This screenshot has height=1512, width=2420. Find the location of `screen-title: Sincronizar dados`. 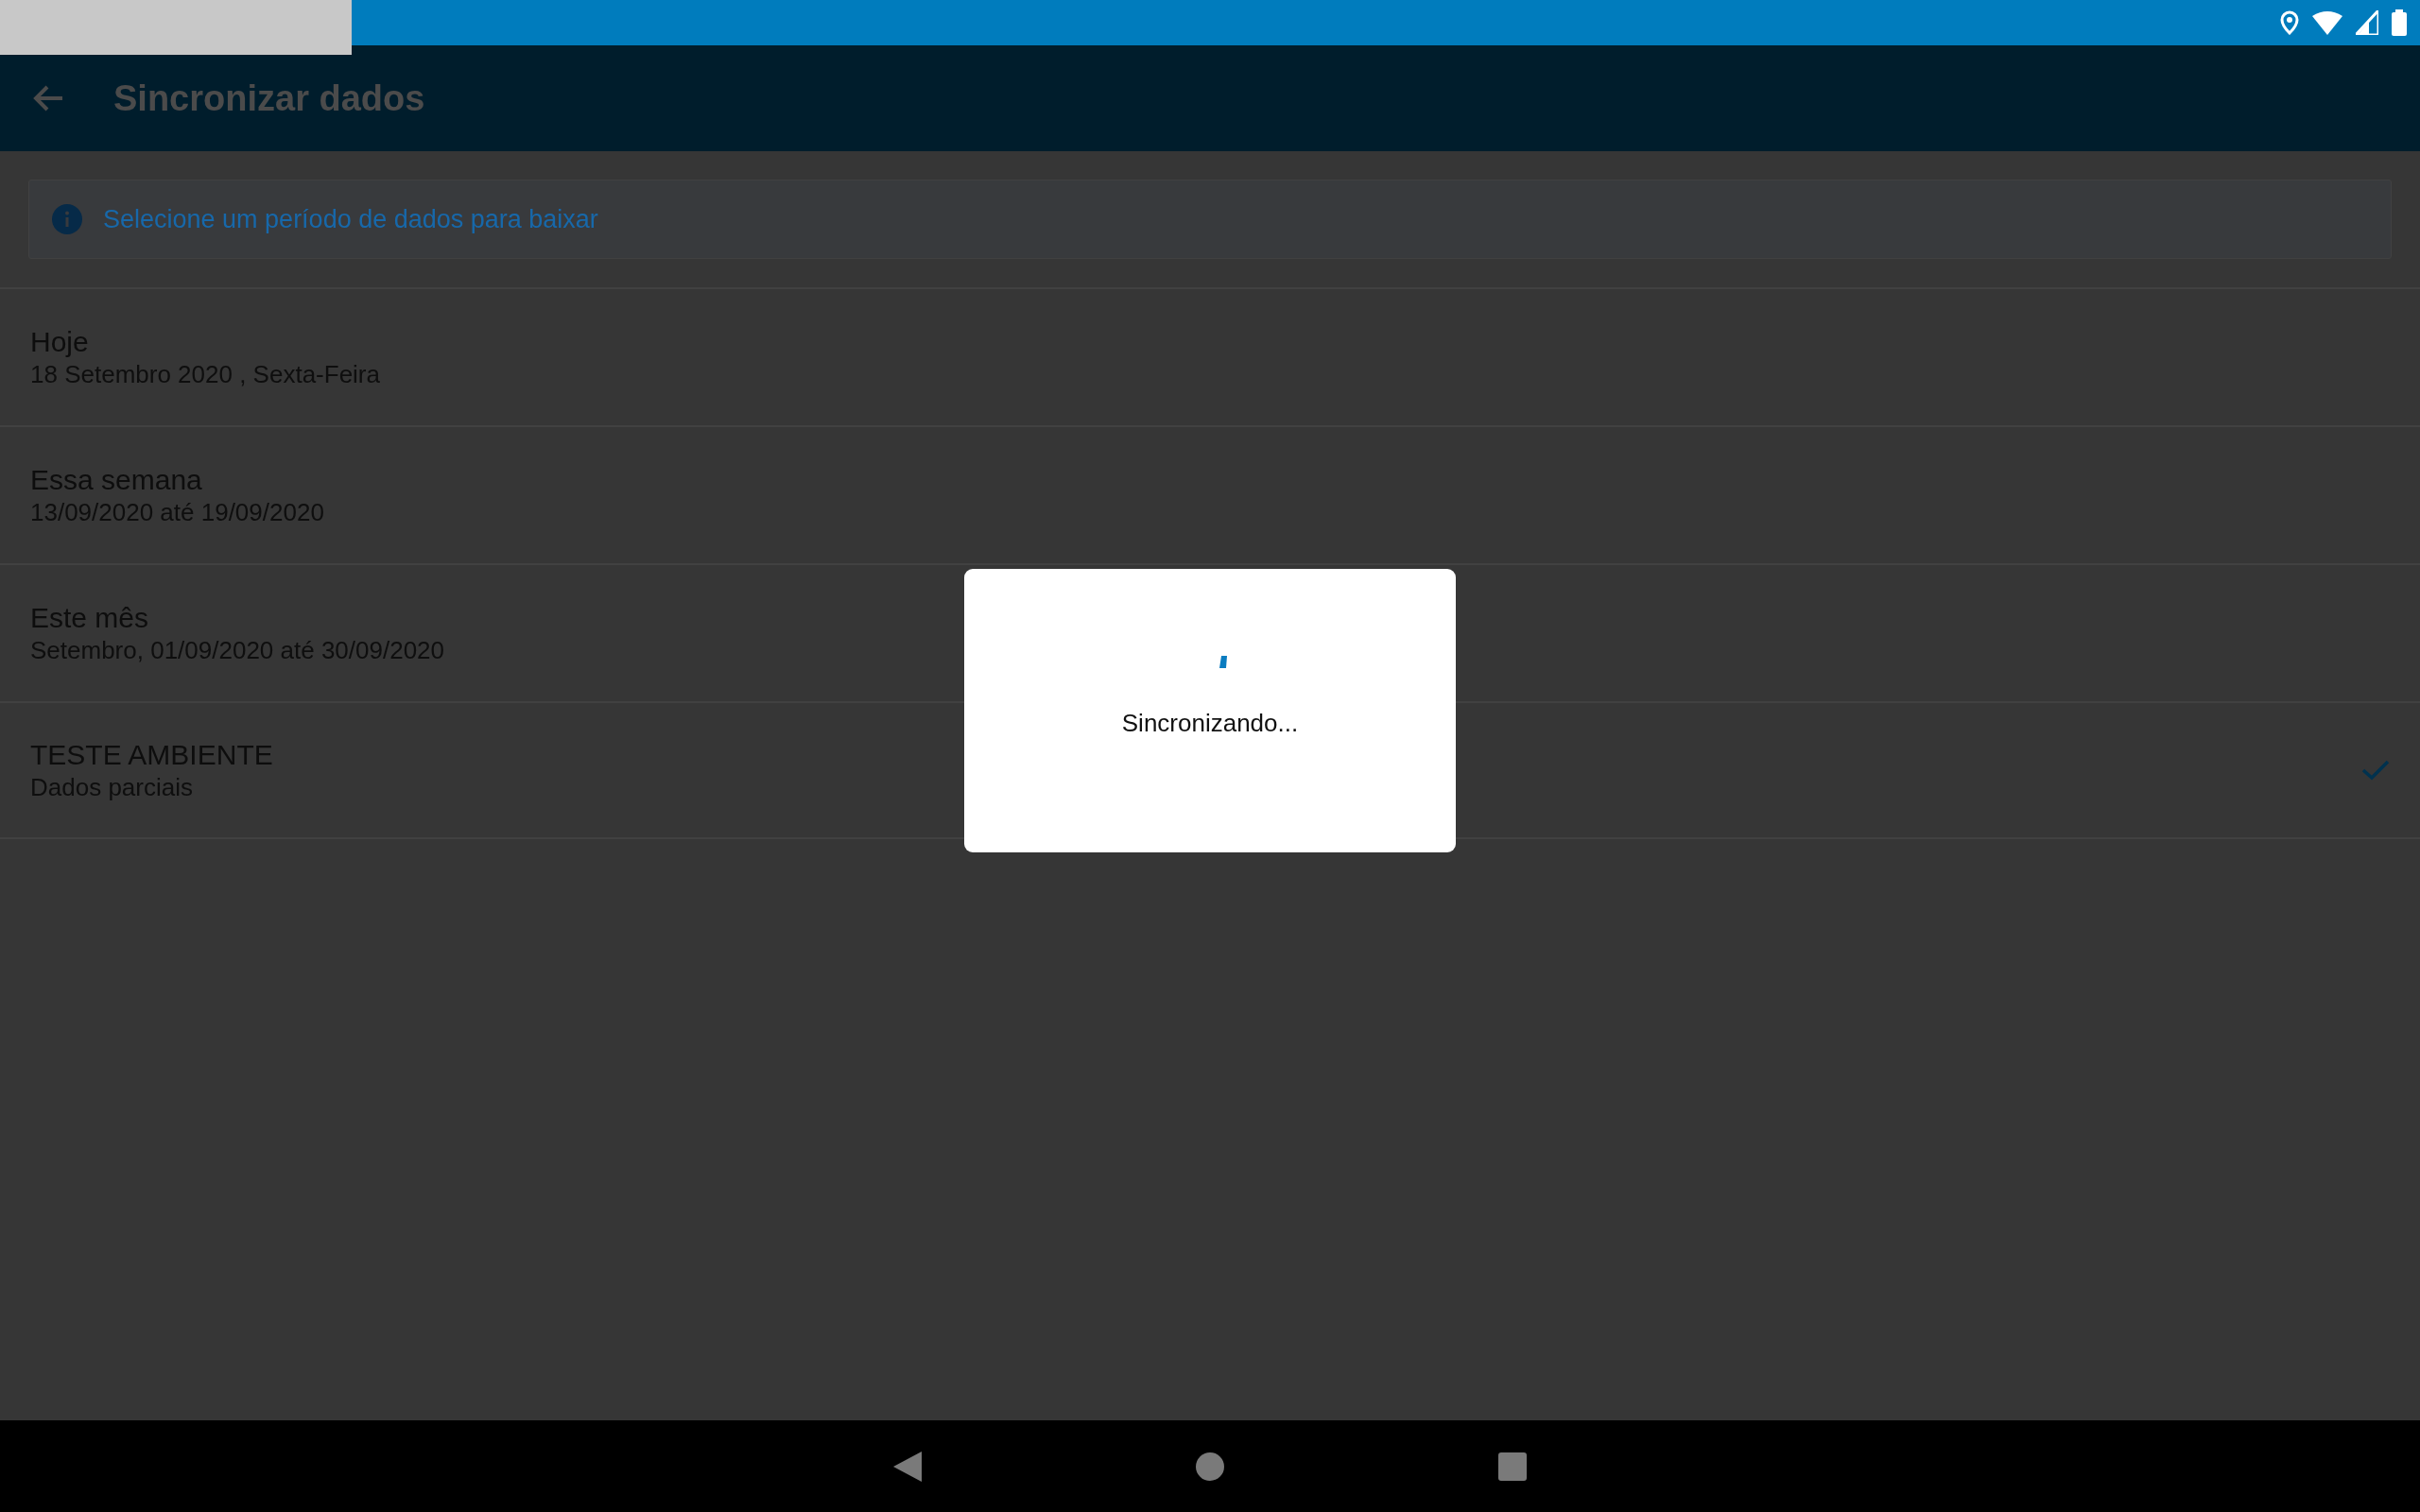

screen-title: Sincronizar dados is located at coordinates (269, 98).